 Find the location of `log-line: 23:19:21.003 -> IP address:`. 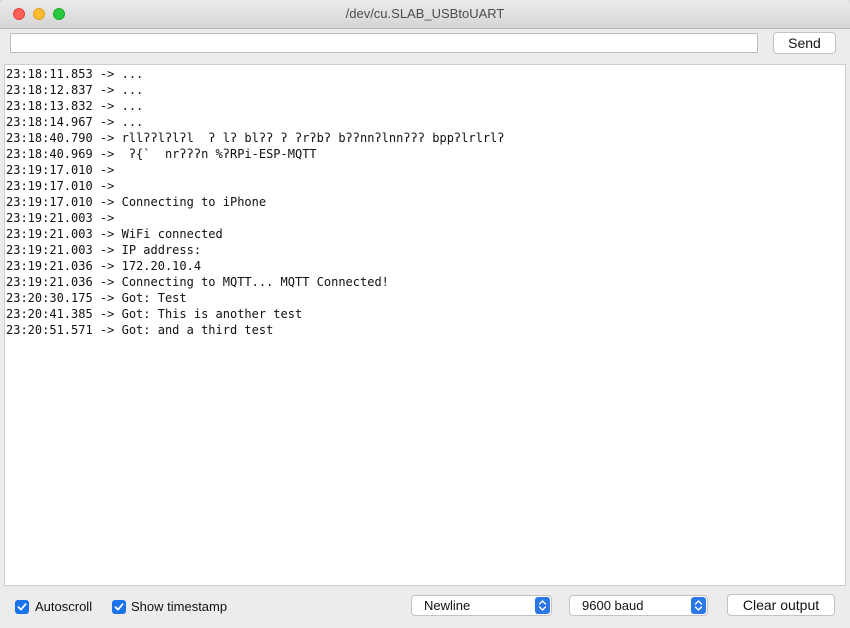

log-line: 23:19:21.003 -> IP address: is located at coordinates (104, 250).